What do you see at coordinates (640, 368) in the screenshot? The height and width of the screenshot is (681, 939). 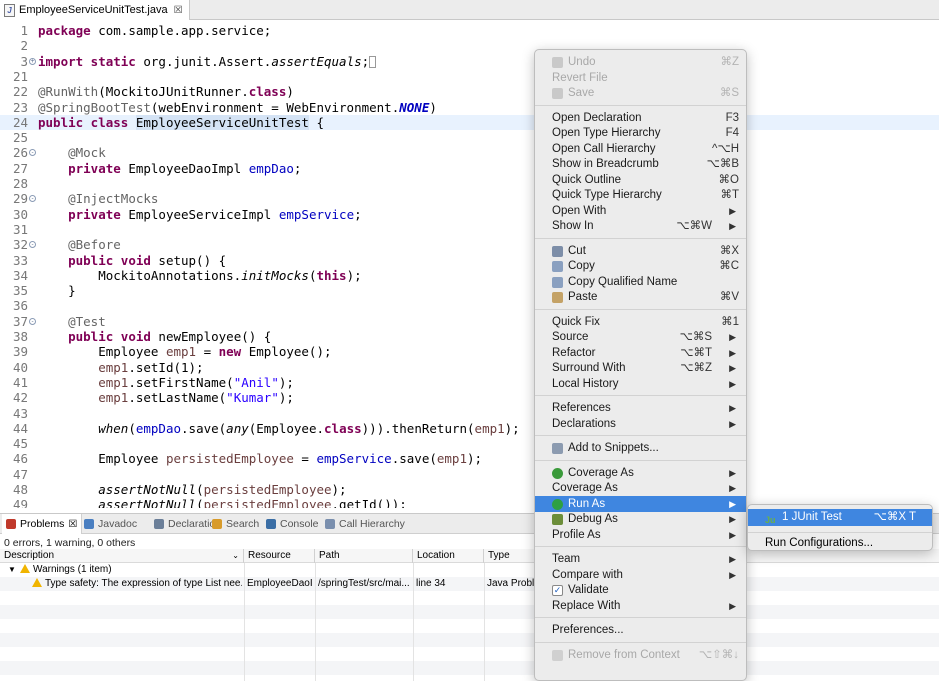 I see `menu-item-surround-with: Surround With ⌥⌘Z ▶` at bounding box center [640, 368].